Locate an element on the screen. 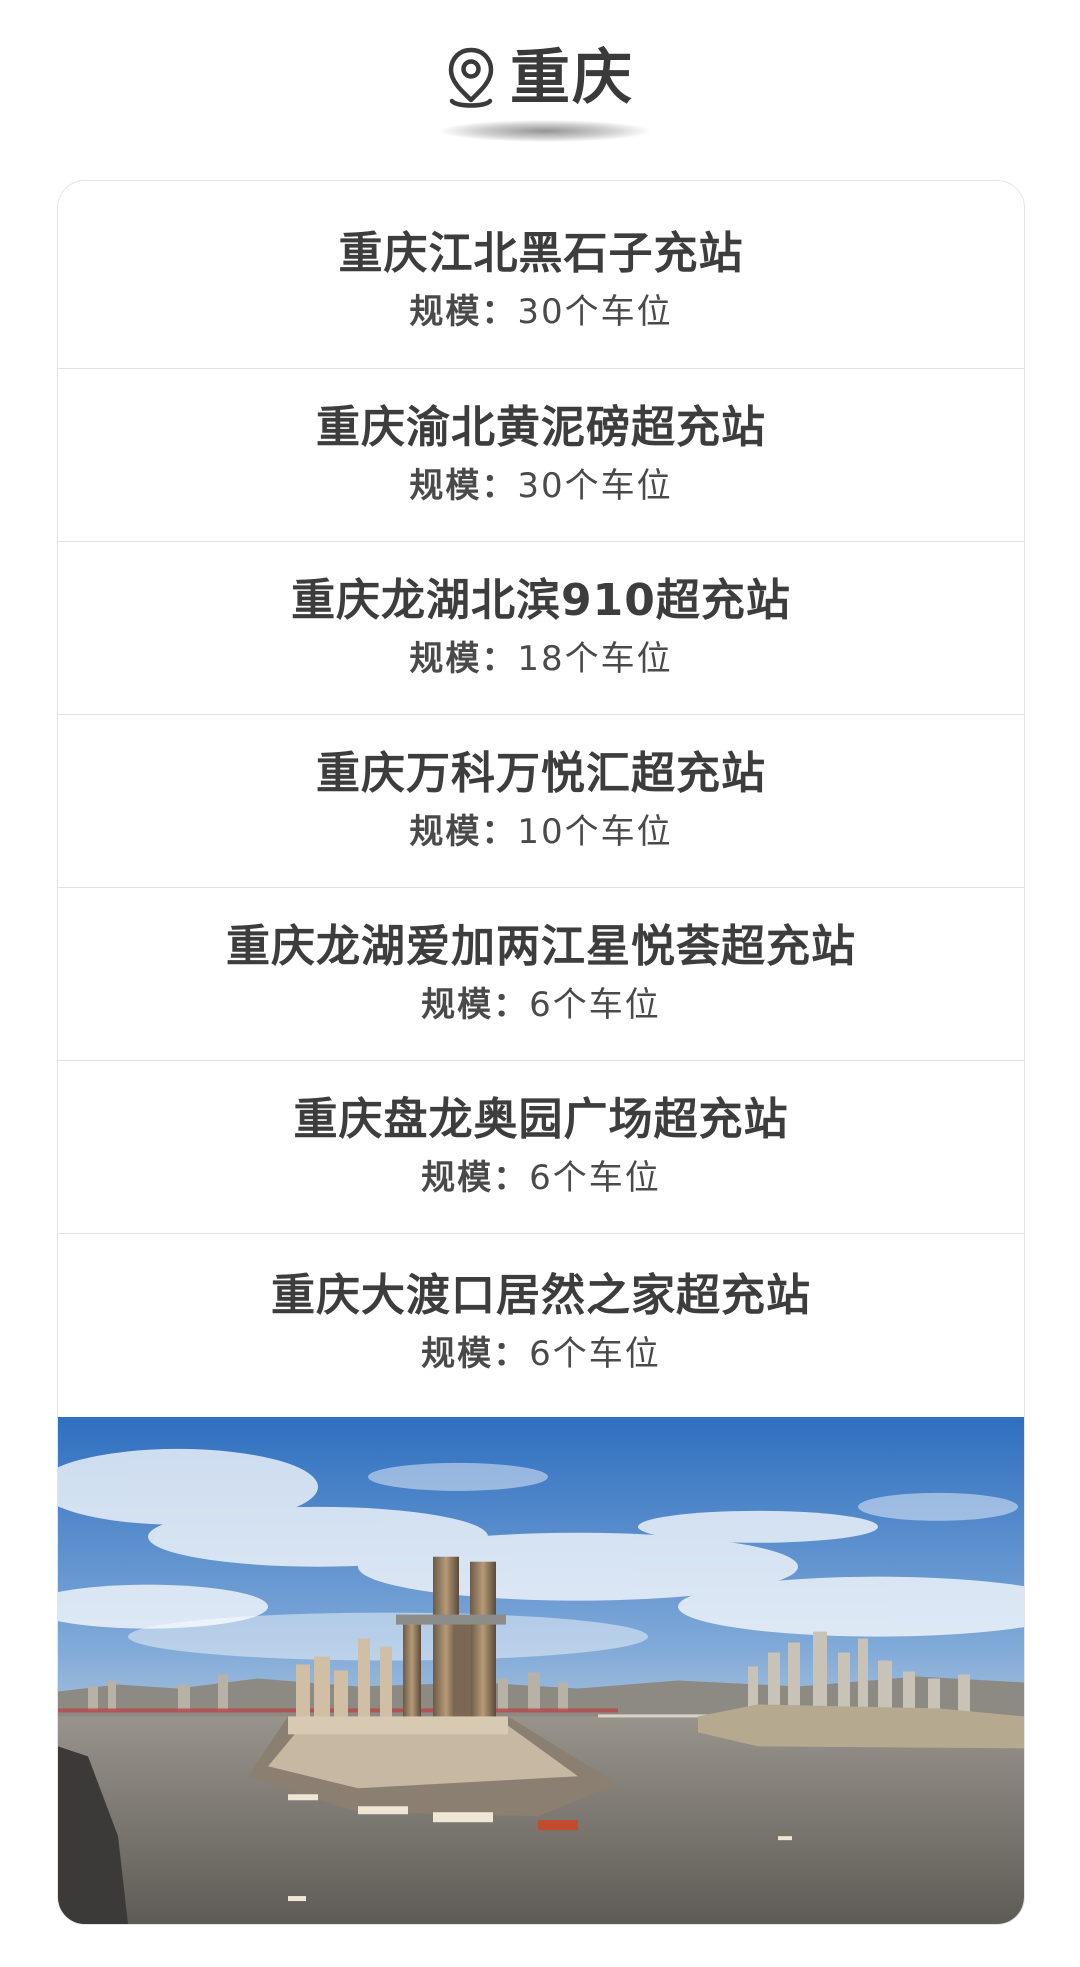 Image resolution: width=1080 pixels, height=1967 pixels. station-name: 重庆江北黑石子充站 is located at coordinates (541, 253).